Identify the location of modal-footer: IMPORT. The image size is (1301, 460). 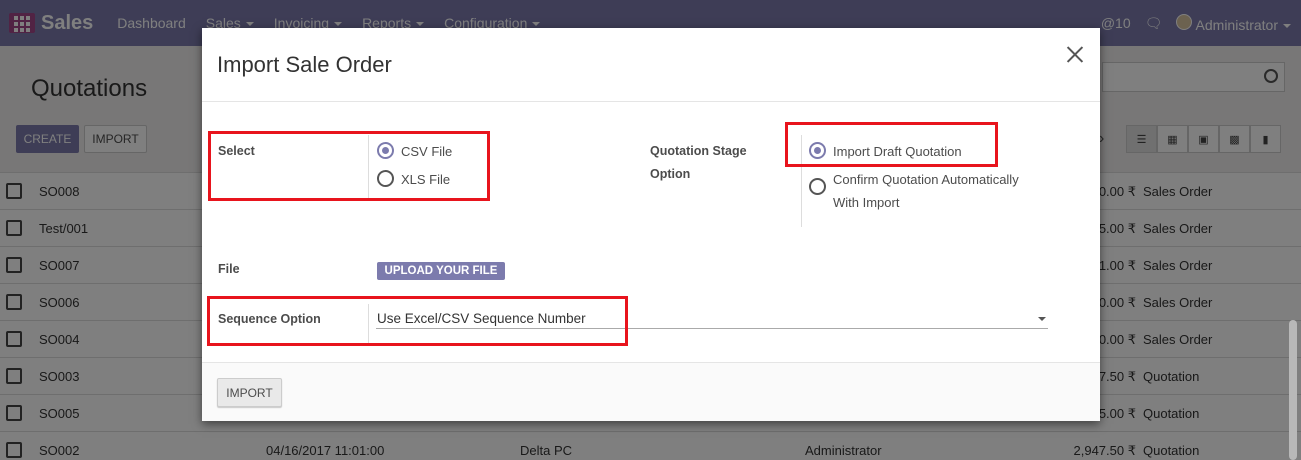
(651, 391).